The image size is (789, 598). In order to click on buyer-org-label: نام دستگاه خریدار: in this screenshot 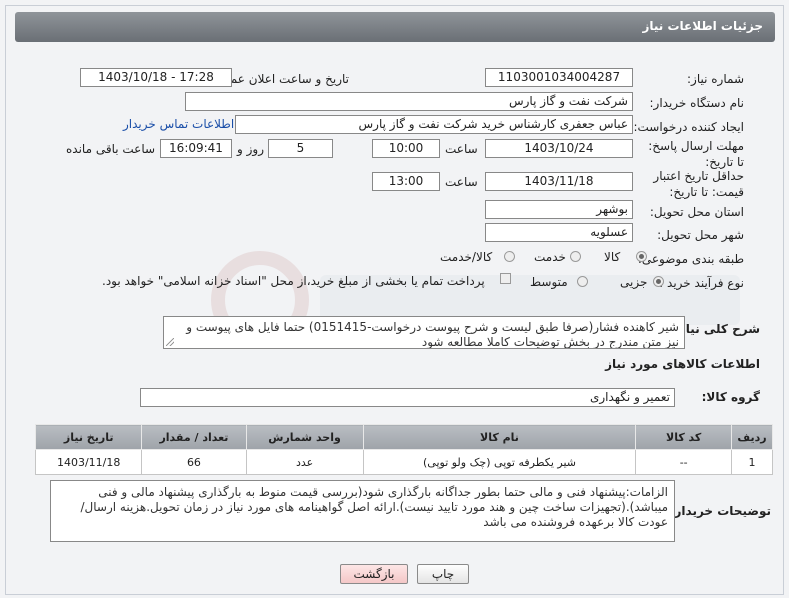, I will do `click(697, 103)`.